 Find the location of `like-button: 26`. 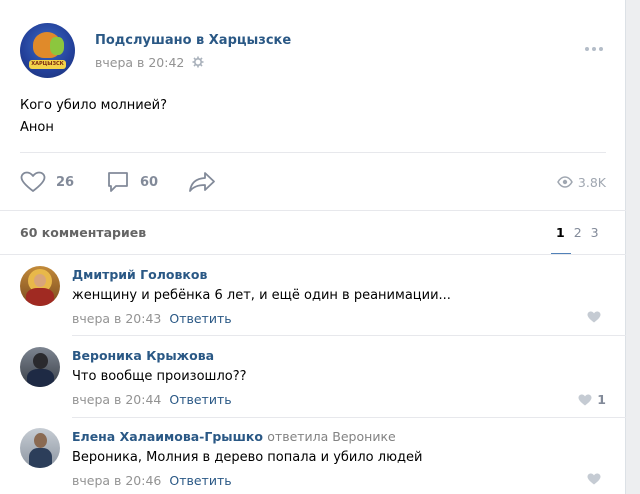

like-button: 26 is located at coordinates (47, 182).